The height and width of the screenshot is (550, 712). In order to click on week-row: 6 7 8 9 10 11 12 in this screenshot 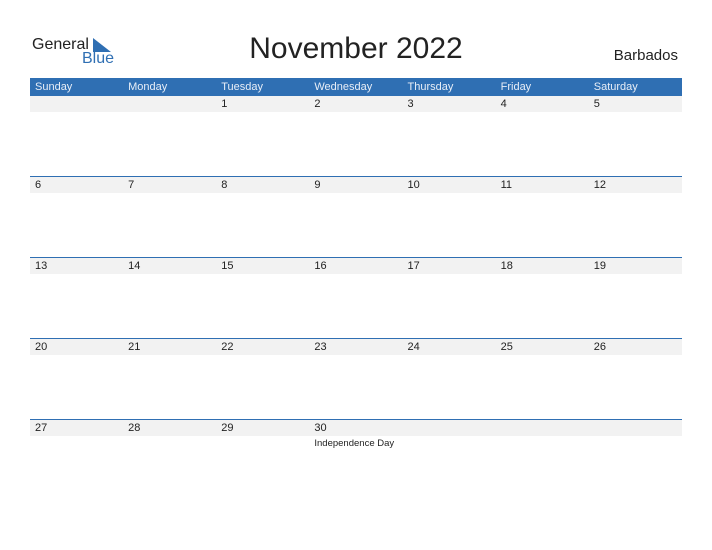, I will do `click(356, 185)`.